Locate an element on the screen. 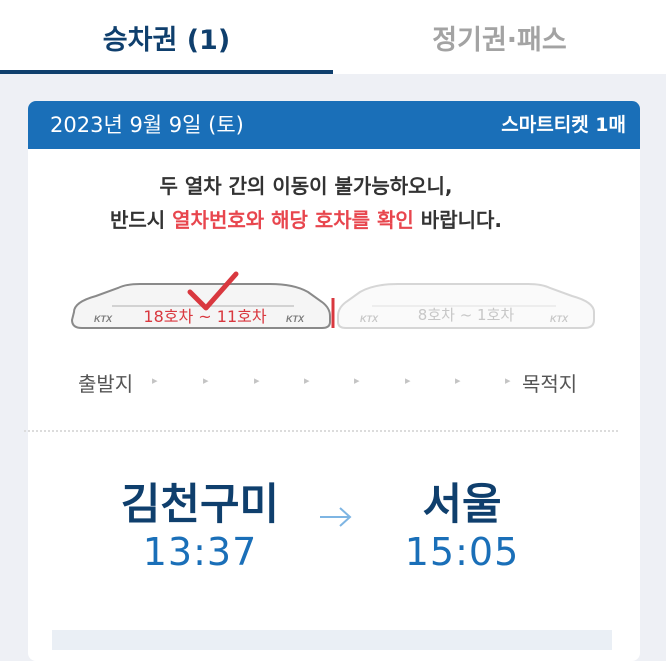  notice-line-1: 두 열차 간의 이동이 불가능하오니, is located at coordinates (306, 186).